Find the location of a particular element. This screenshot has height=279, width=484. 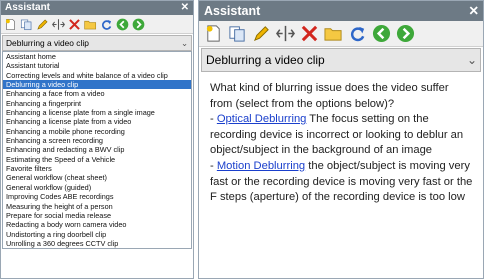

list-item: Assistant home is located at coordinates (97, 56).